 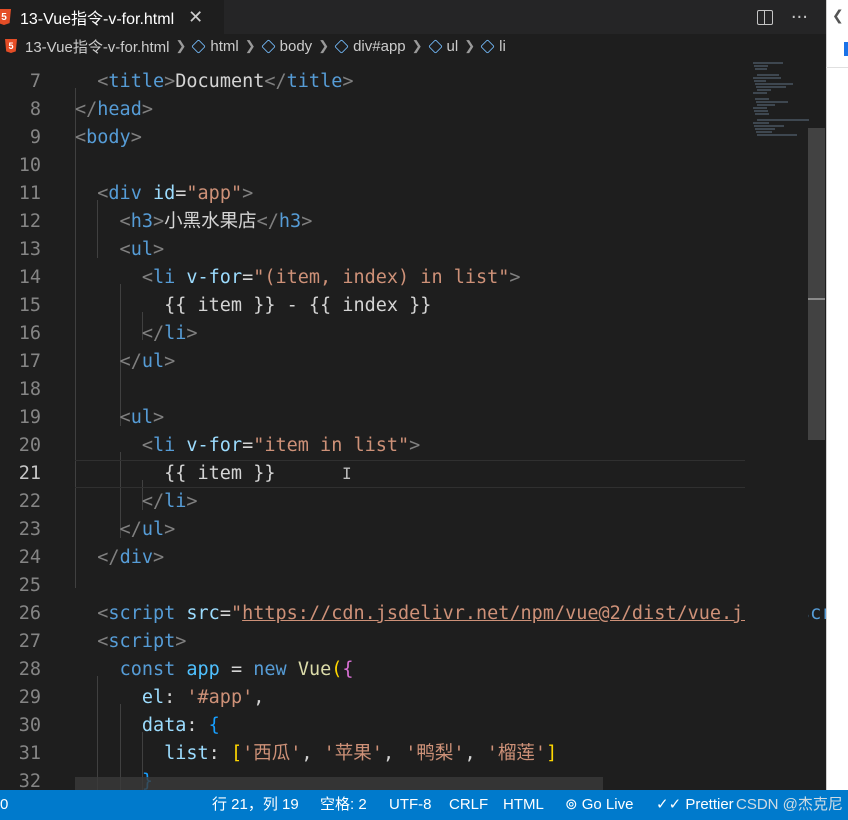 What do you see at coordinates (695, 805) in the screenshot?
I see `prettier-button: ✓✓ Prettier` at bounding box center [695, 805].